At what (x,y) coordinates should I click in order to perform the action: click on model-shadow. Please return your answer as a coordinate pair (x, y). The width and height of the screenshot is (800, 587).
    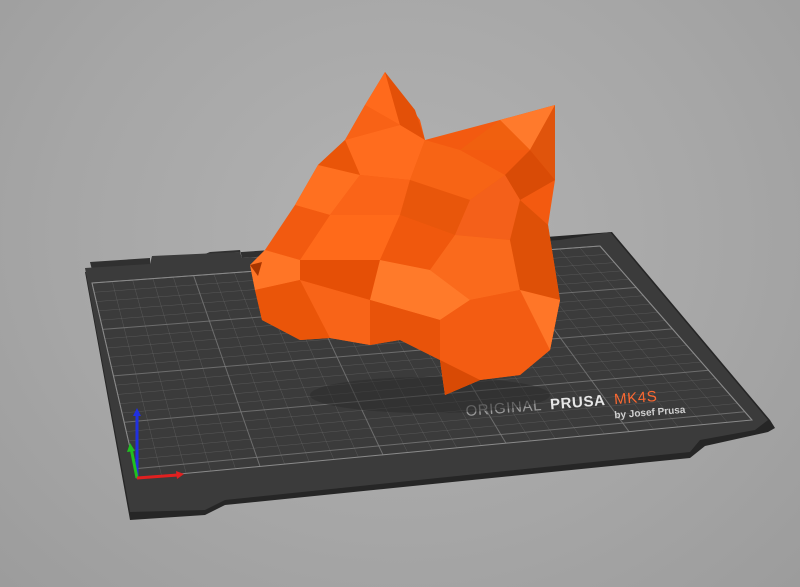
    Looking at the image, I should click on (430, 395).